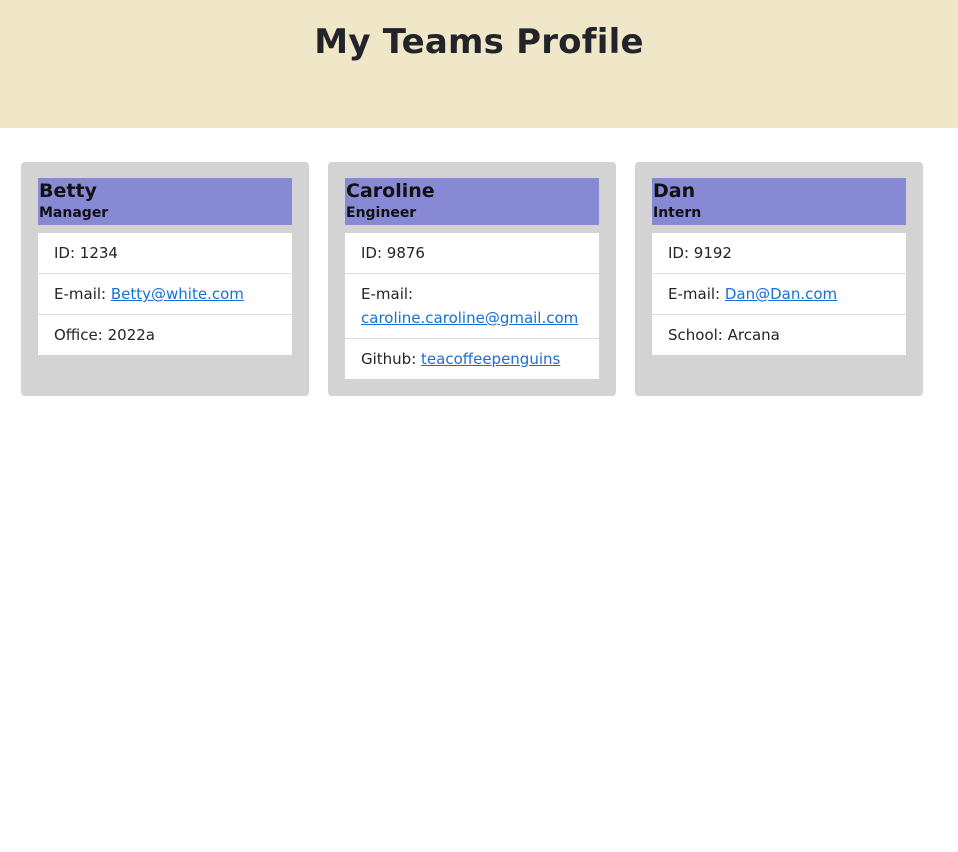  Describe the element at coordinates (698, 335) in the screenshot. I see `school-label: School:` at that location.